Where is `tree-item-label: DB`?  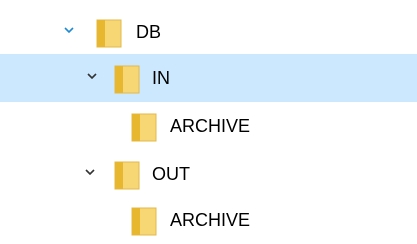 tree-item-label: DB is located at coordinates (149, 32).